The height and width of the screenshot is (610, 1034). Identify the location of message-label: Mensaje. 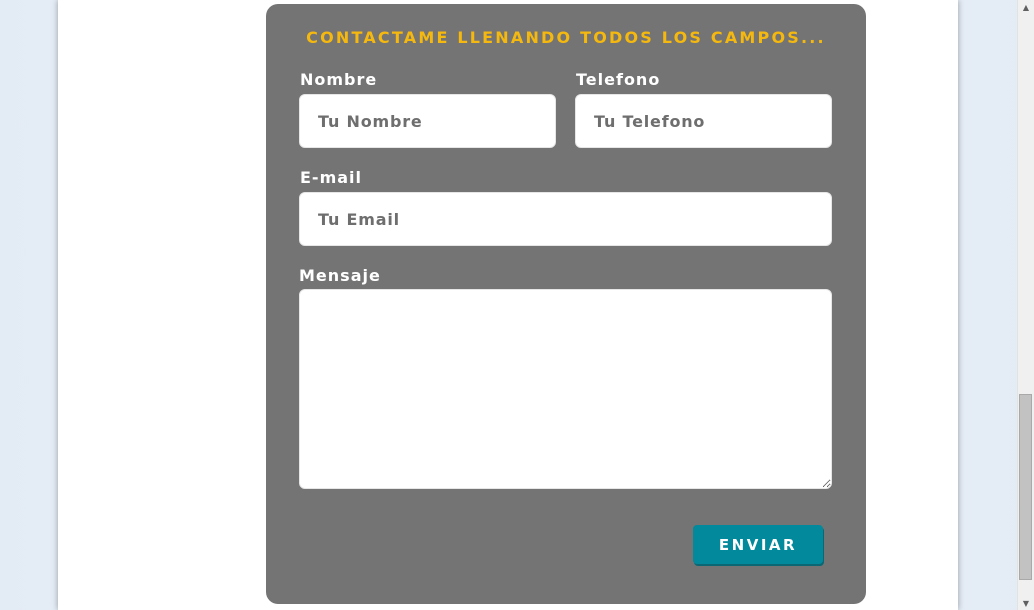
(340, 275).